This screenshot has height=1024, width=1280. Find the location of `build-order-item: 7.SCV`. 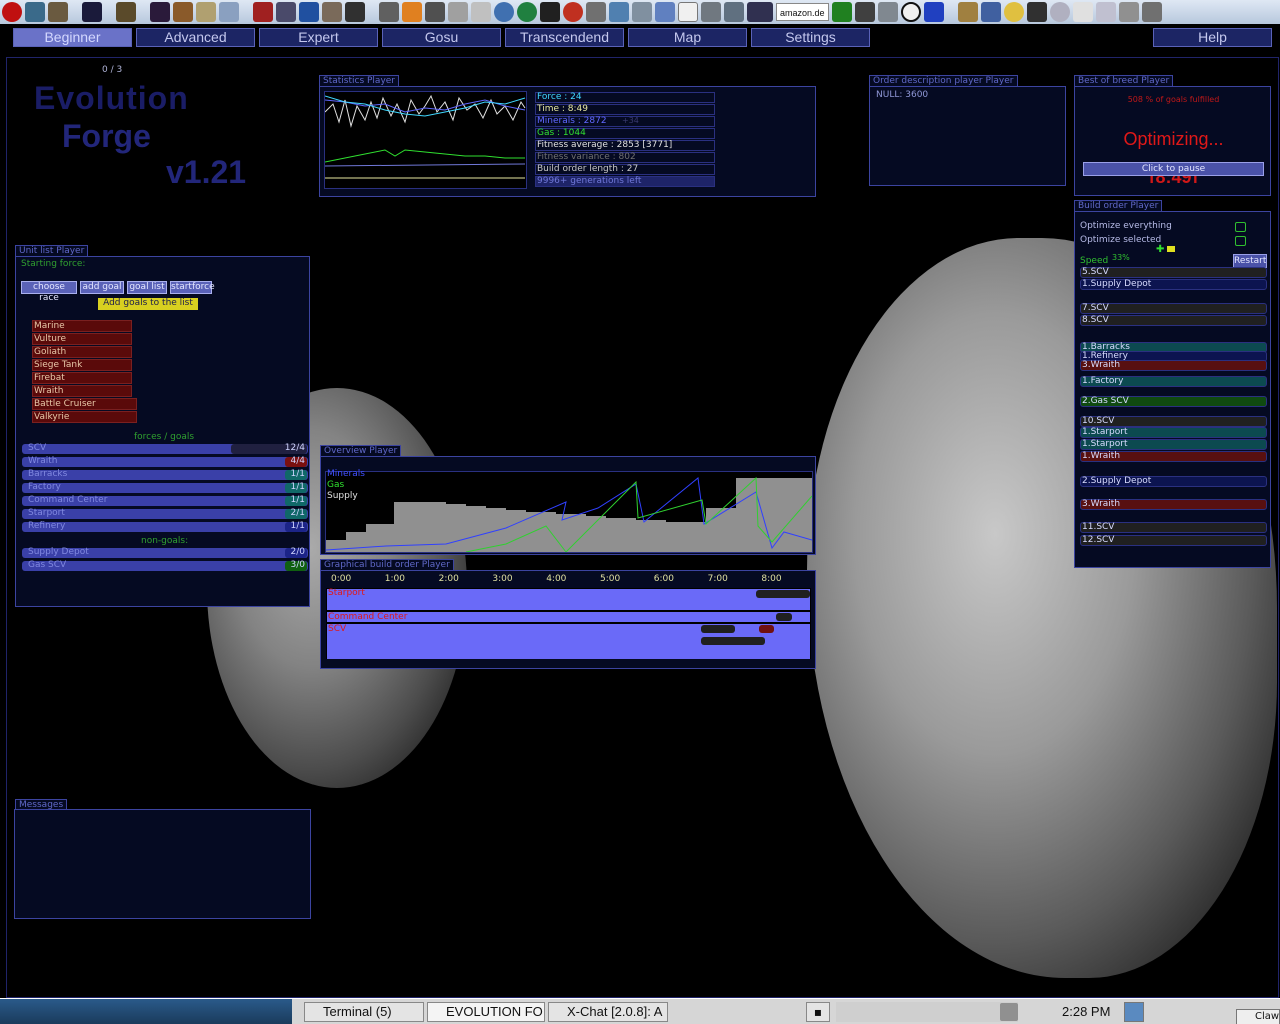

build-order-item: 7.SCV is located at coordinates (1173, 308).